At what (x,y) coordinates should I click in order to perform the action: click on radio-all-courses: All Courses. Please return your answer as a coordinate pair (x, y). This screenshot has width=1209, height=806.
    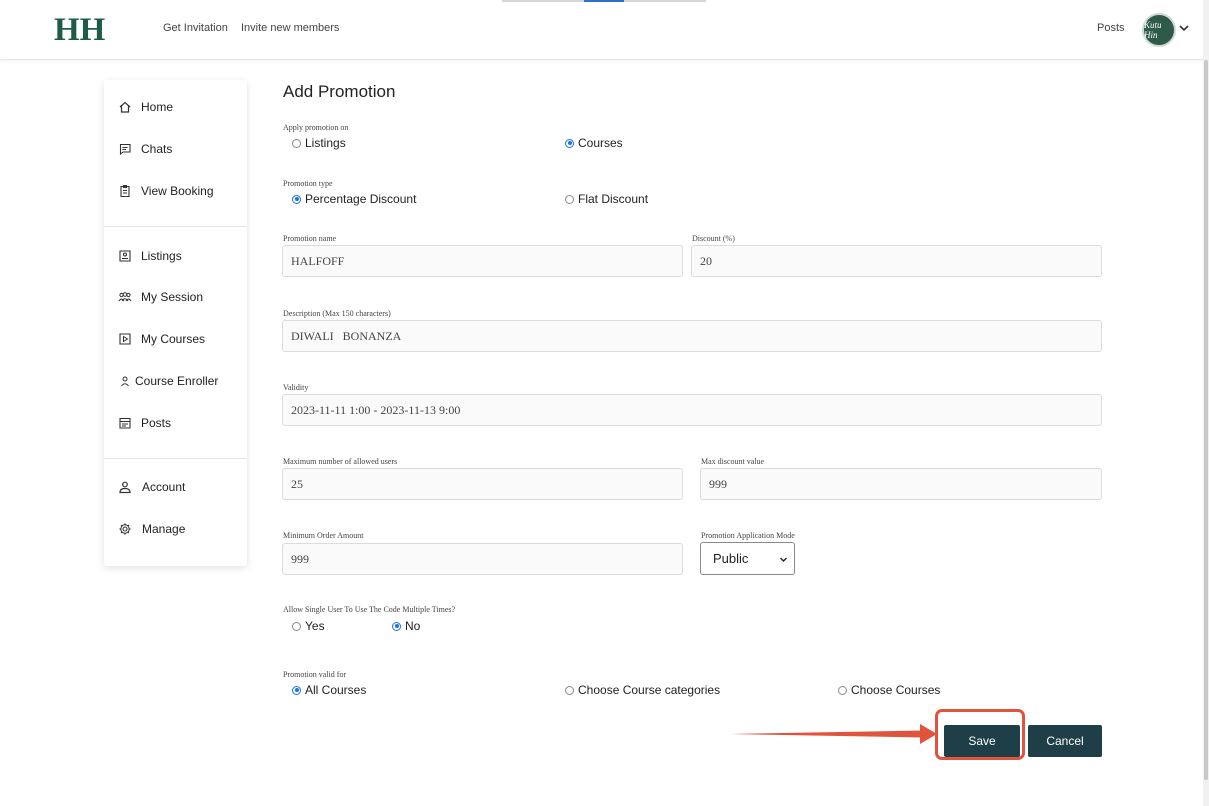
    Looking at the image, I should click on (329, 690).